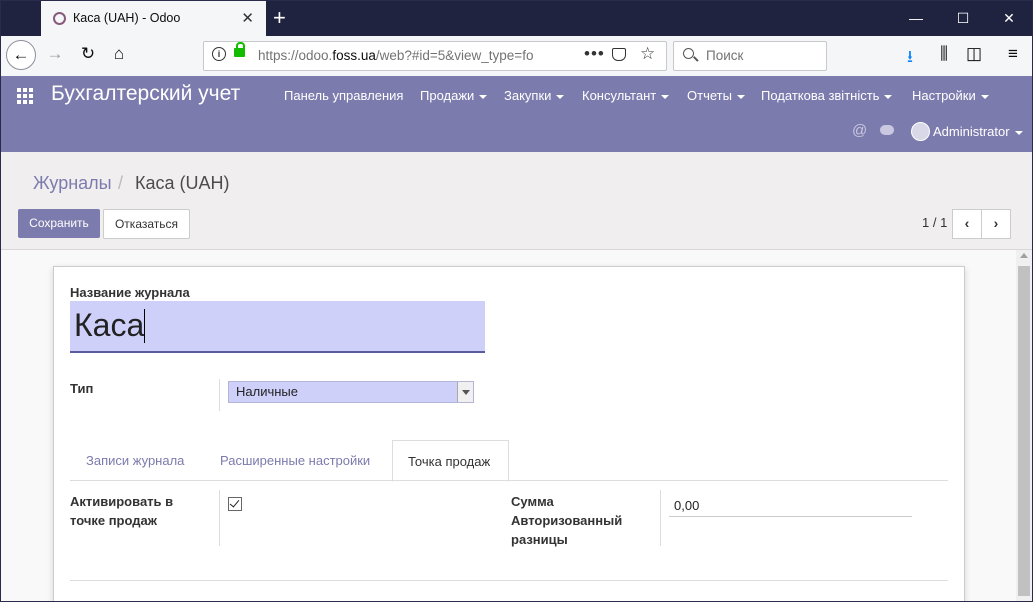 This screenshot has width=1033, height=602. Describe the element at coordinates (454, 95) in the screenshot. I see `menu-sales: Продажи` at that location.